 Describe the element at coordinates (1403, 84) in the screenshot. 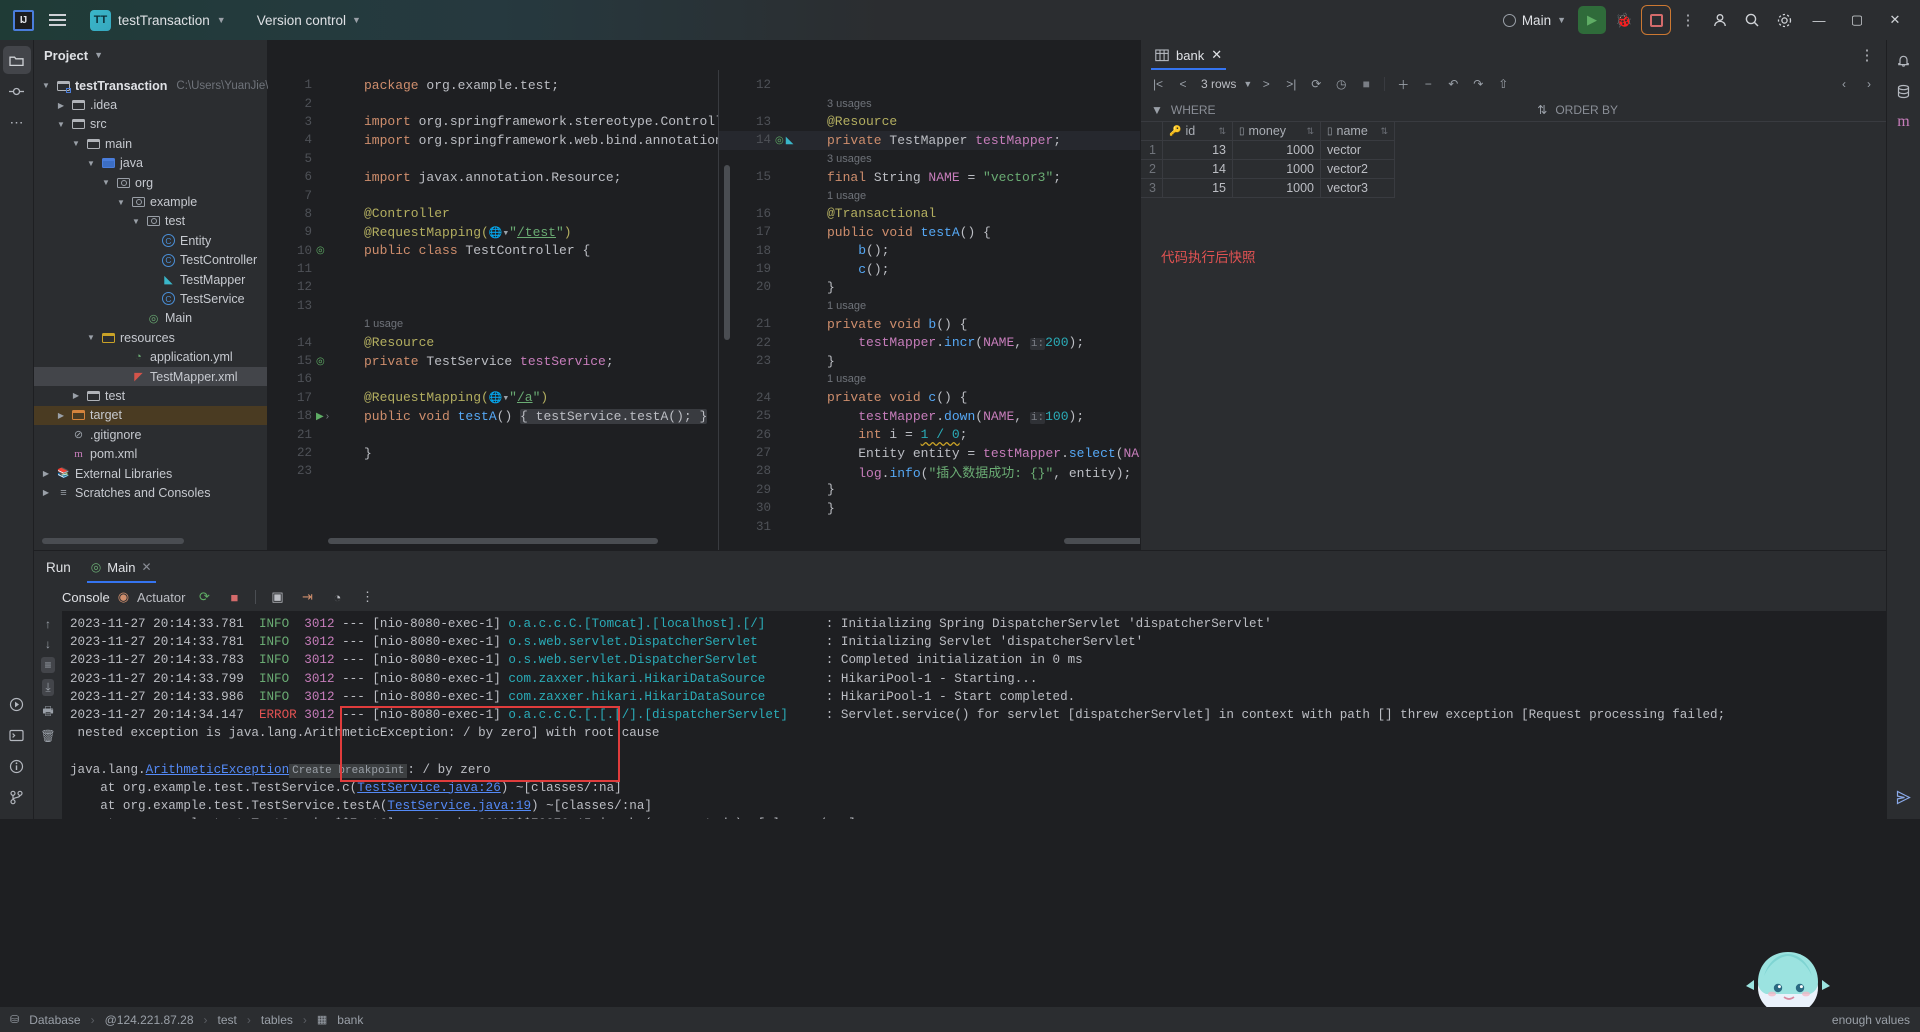

I see `add-row-icon: ＋` at that location.